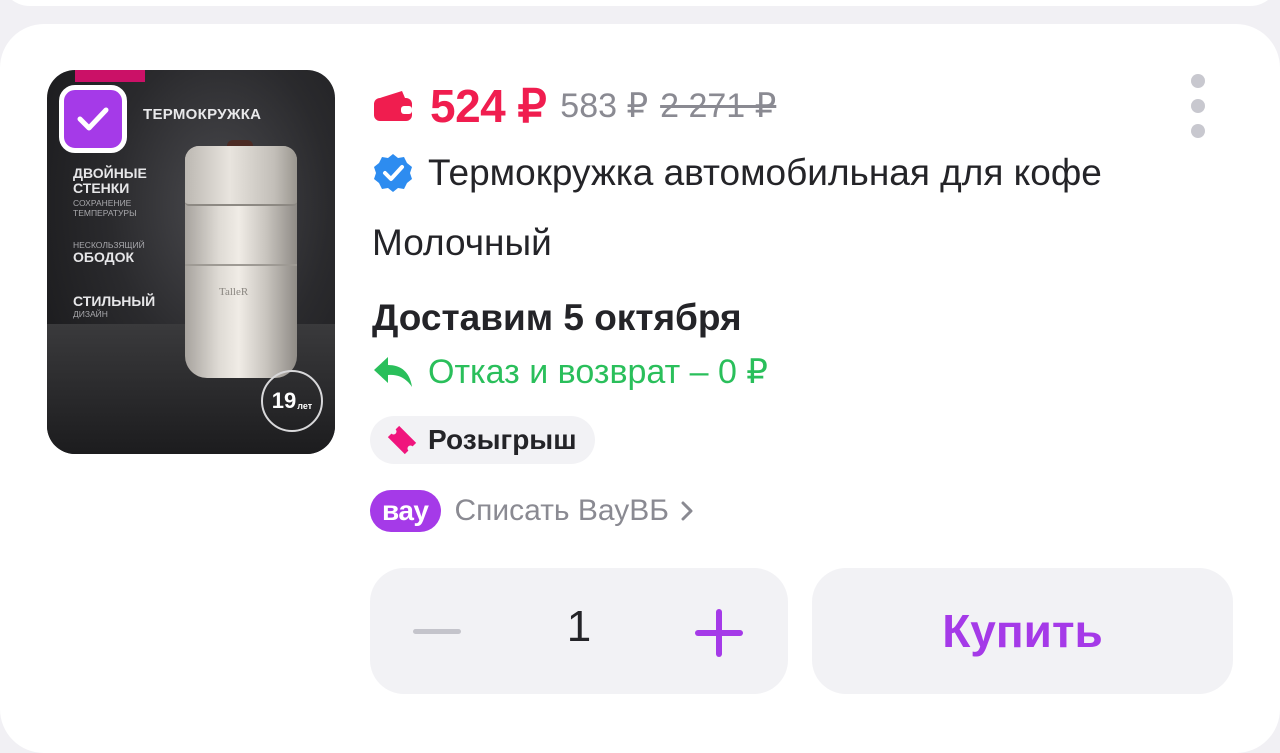 This screenshot has width=1280, height=753. I want to click on decrease-quantity-button, so click(437, 631).